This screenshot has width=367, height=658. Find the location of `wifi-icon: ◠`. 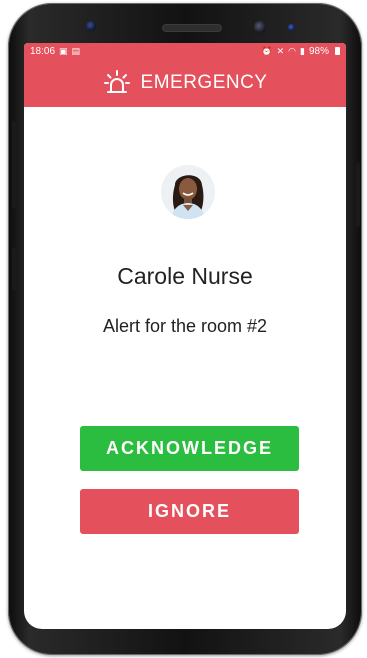

wifi-icon: ◠ is located at coordinates (292, 51).